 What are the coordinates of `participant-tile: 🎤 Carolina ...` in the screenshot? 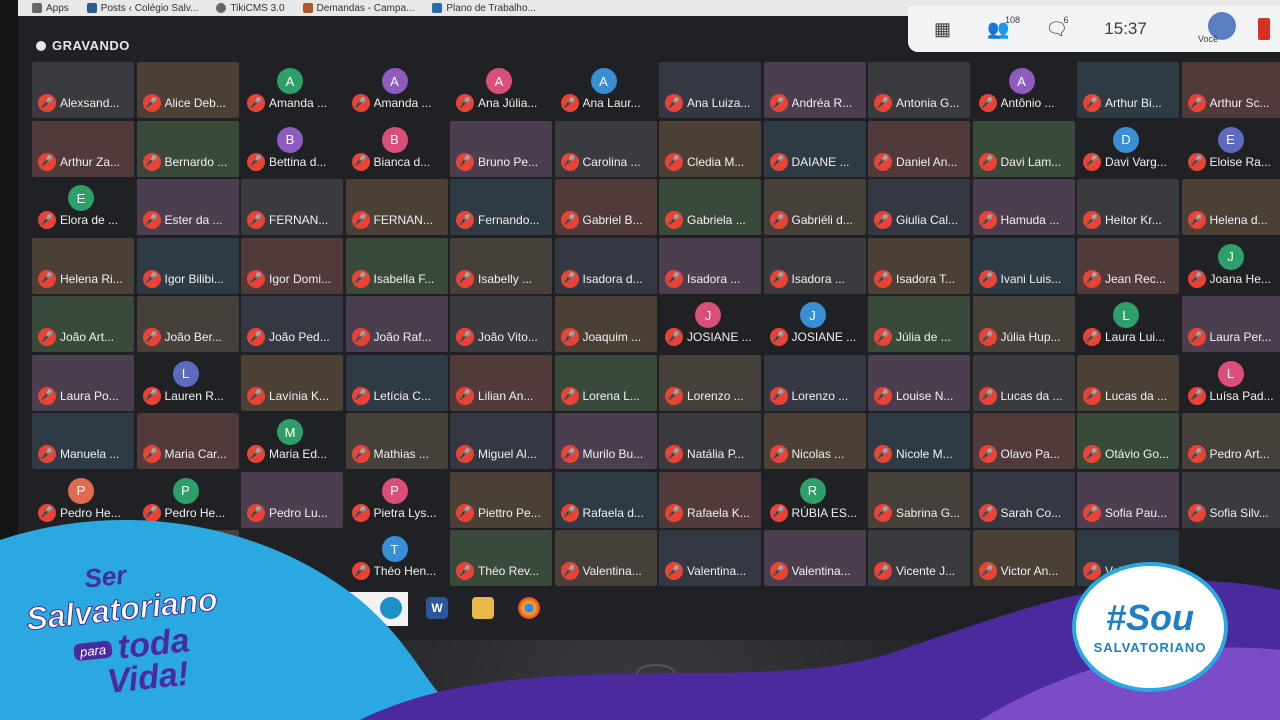 It's located at (605, 148).